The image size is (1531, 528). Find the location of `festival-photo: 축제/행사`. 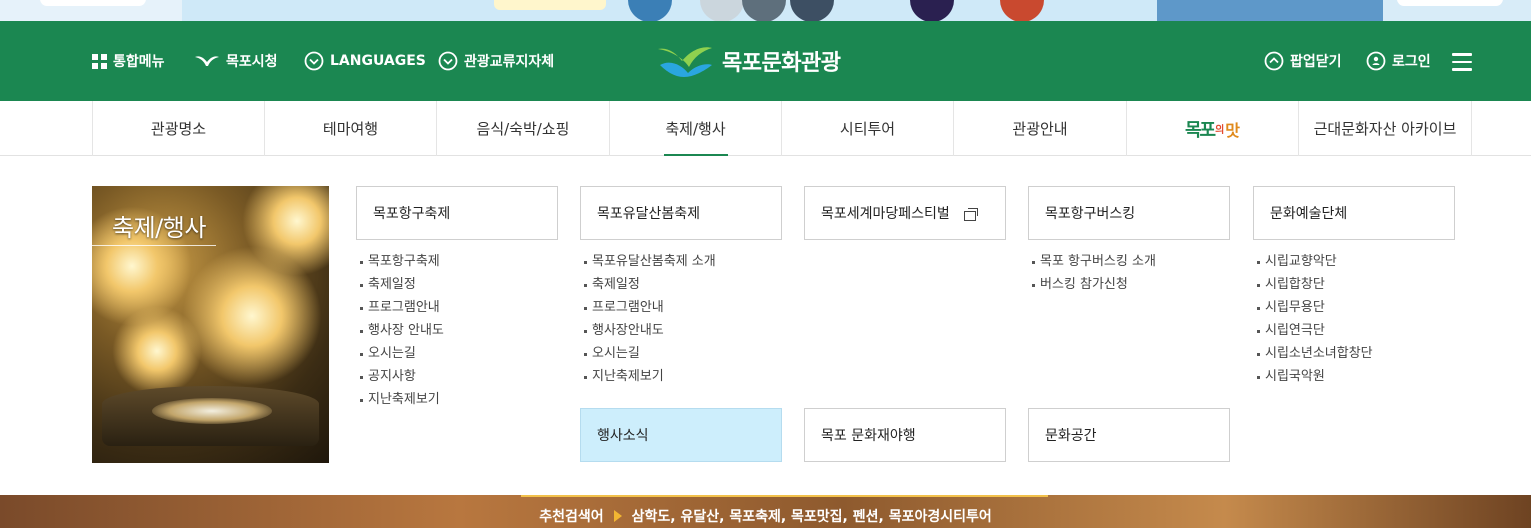

festival-photo: 축제/행사 is located at coordinates (210, 324).